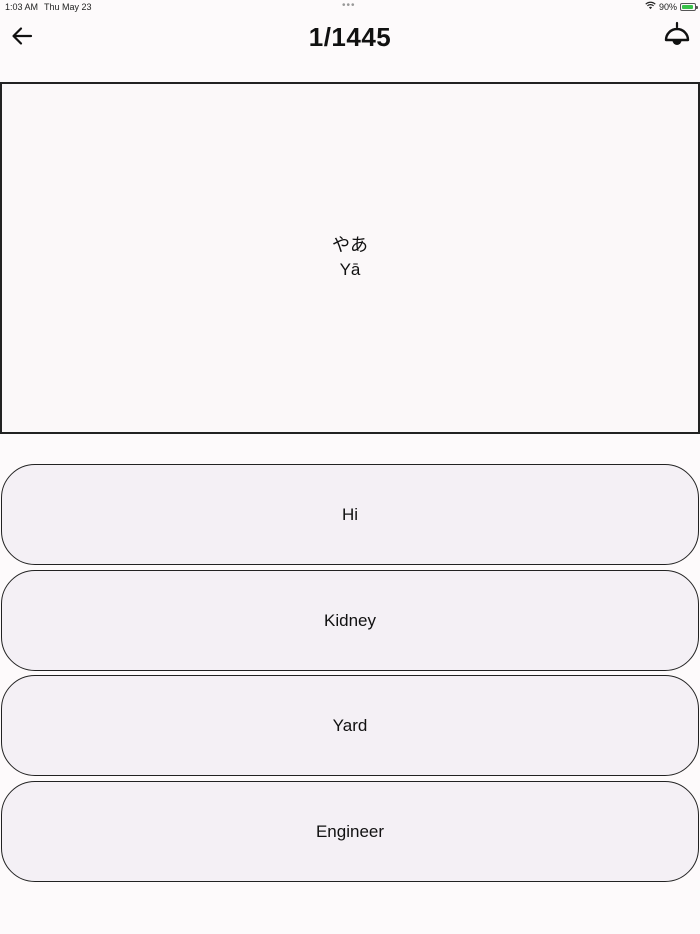  I want to click on answer-option-4: Engineer, so click(350, 831).